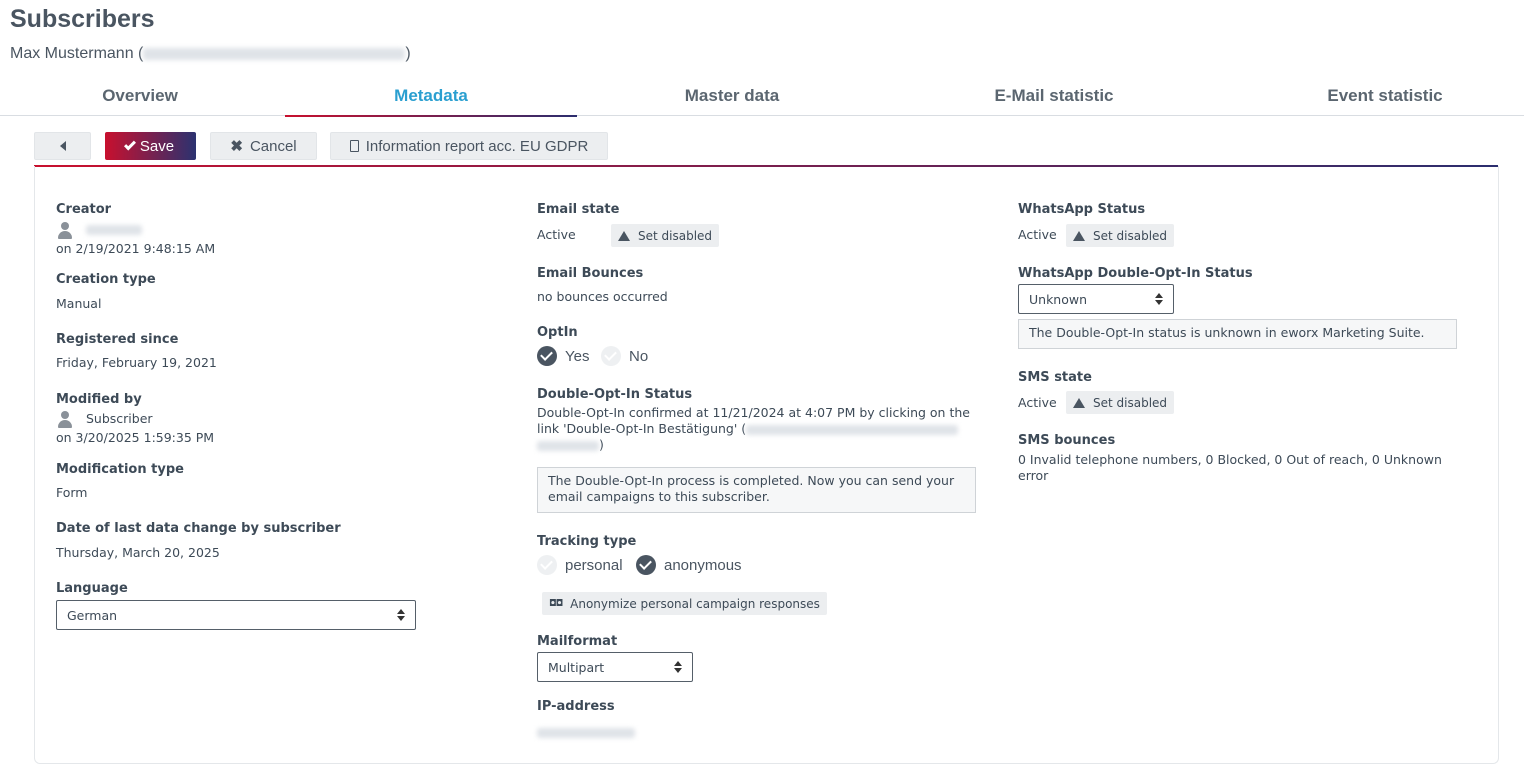 This screenshot has height=770, width=1524. Describe the element at coordinates (594, 565) in the screenshot. I see `tracking-personal-label: personal` at that location.